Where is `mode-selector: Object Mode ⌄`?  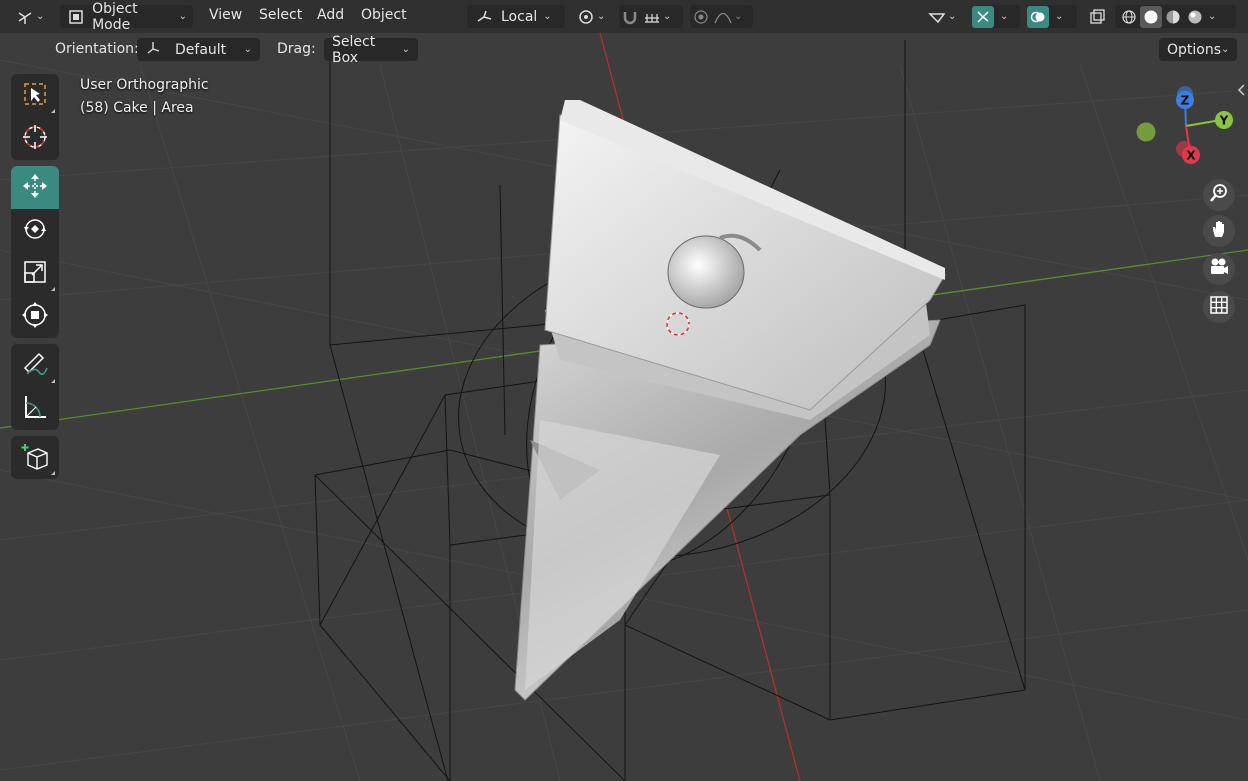
mode-selector: Object Mode ⌄ is located at coordinates (126, 17).